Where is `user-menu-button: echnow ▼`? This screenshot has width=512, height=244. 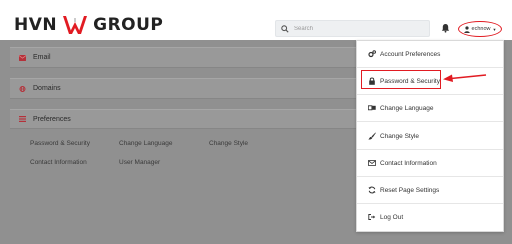
user-menu-button: echnow ▼ is located at coordinates (480, 29).